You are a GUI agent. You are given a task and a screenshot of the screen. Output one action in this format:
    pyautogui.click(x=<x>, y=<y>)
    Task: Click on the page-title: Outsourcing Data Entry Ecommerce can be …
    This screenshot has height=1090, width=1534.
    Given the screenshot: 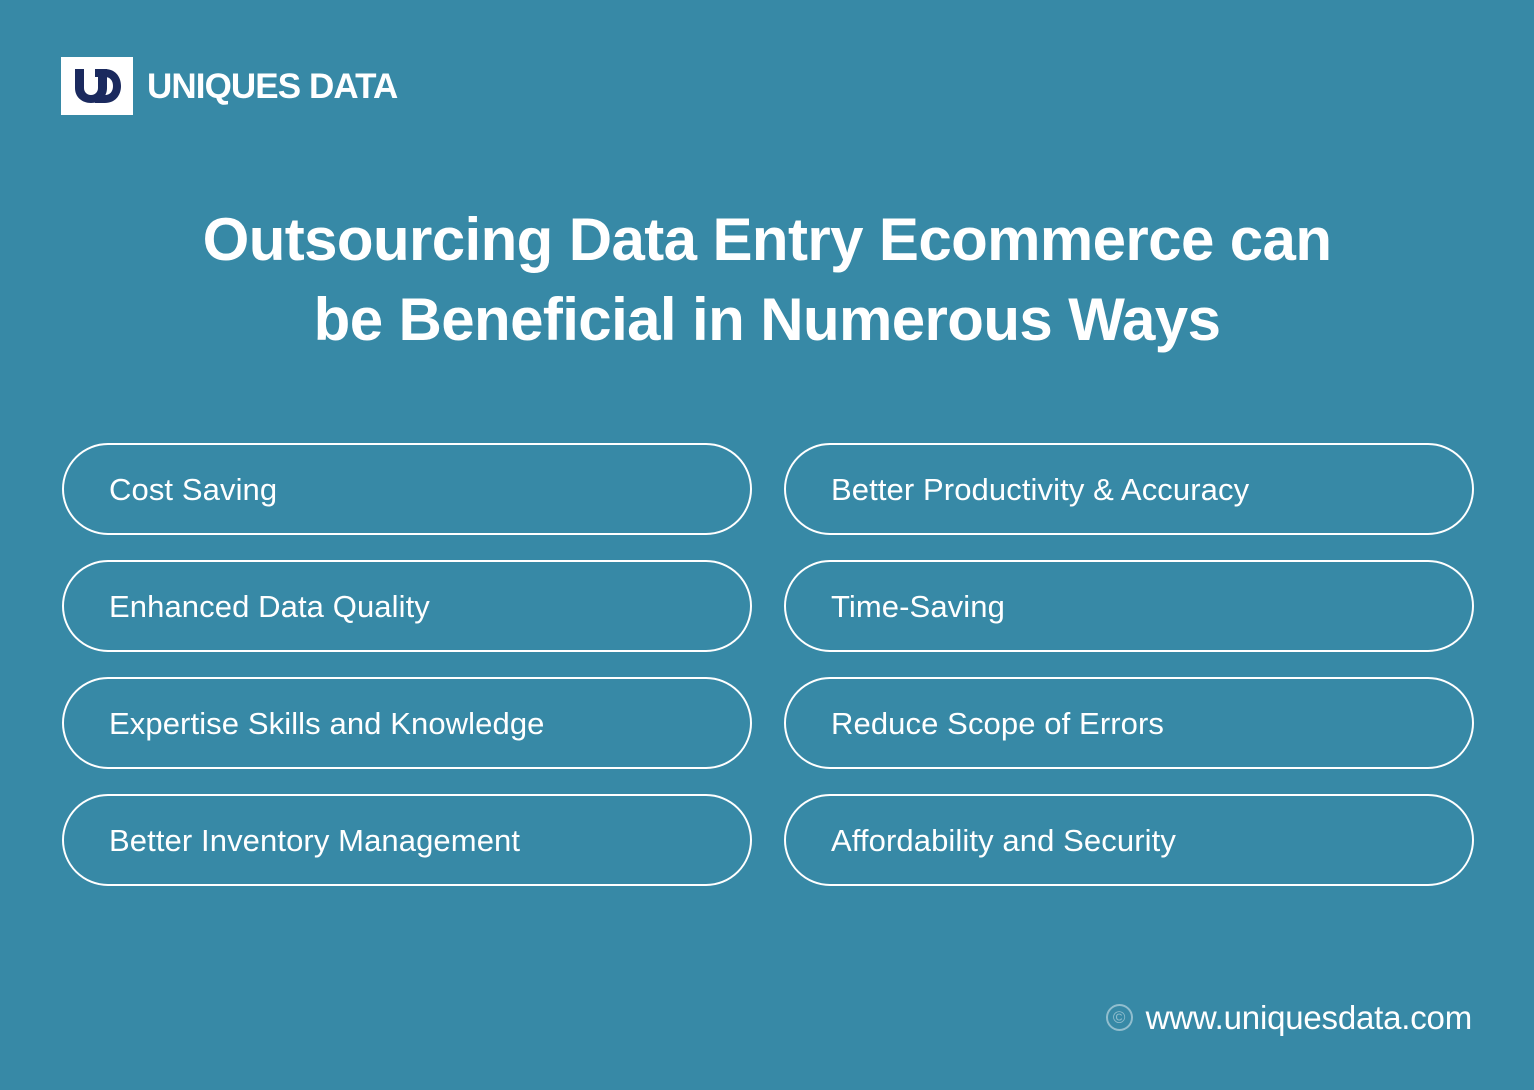 What is the action you would take?
    pyautogui.click(x=767, y=280)
    